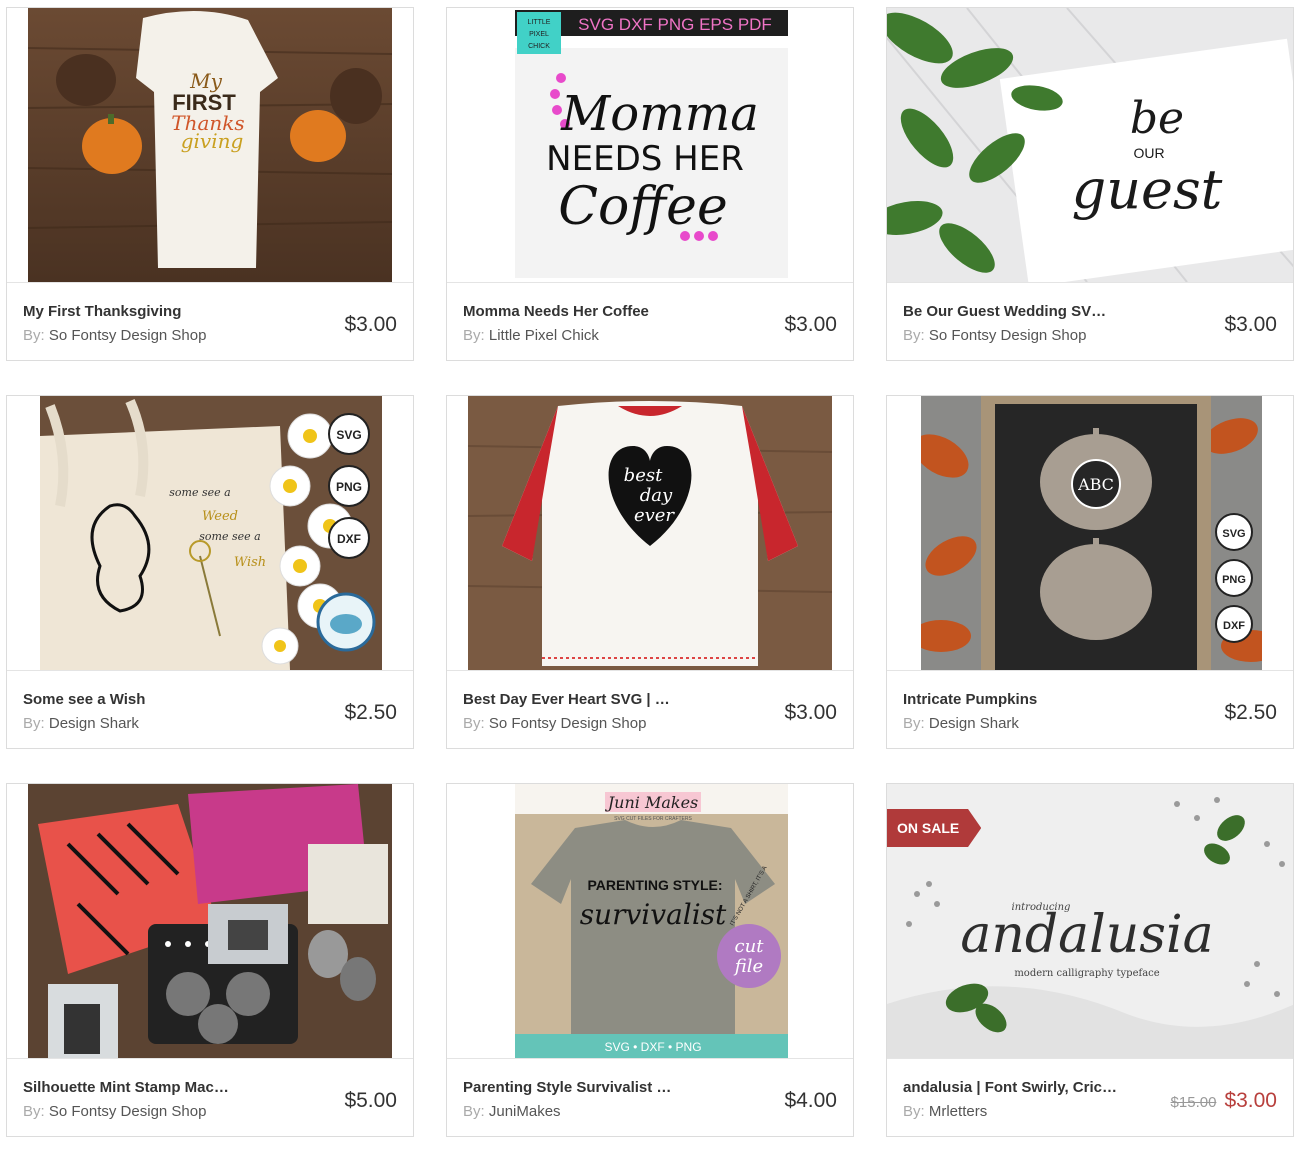 The height and width of the screenshot is (1155, 1309). I want to click on image-text: CHICK, so click(539, 46).